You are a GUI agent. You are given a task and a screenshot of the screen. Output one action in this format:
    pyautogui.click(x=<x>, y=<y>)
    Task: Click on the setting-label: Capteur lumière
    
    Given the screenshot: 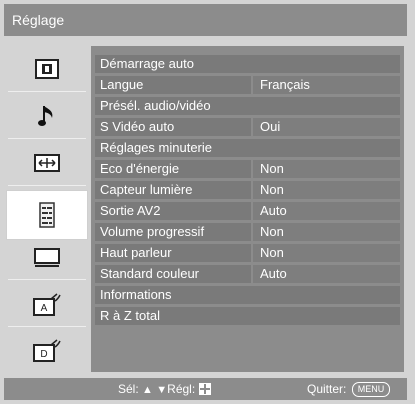 What is the action you would take?
    pyautogui.click(x=173, y=190)
    